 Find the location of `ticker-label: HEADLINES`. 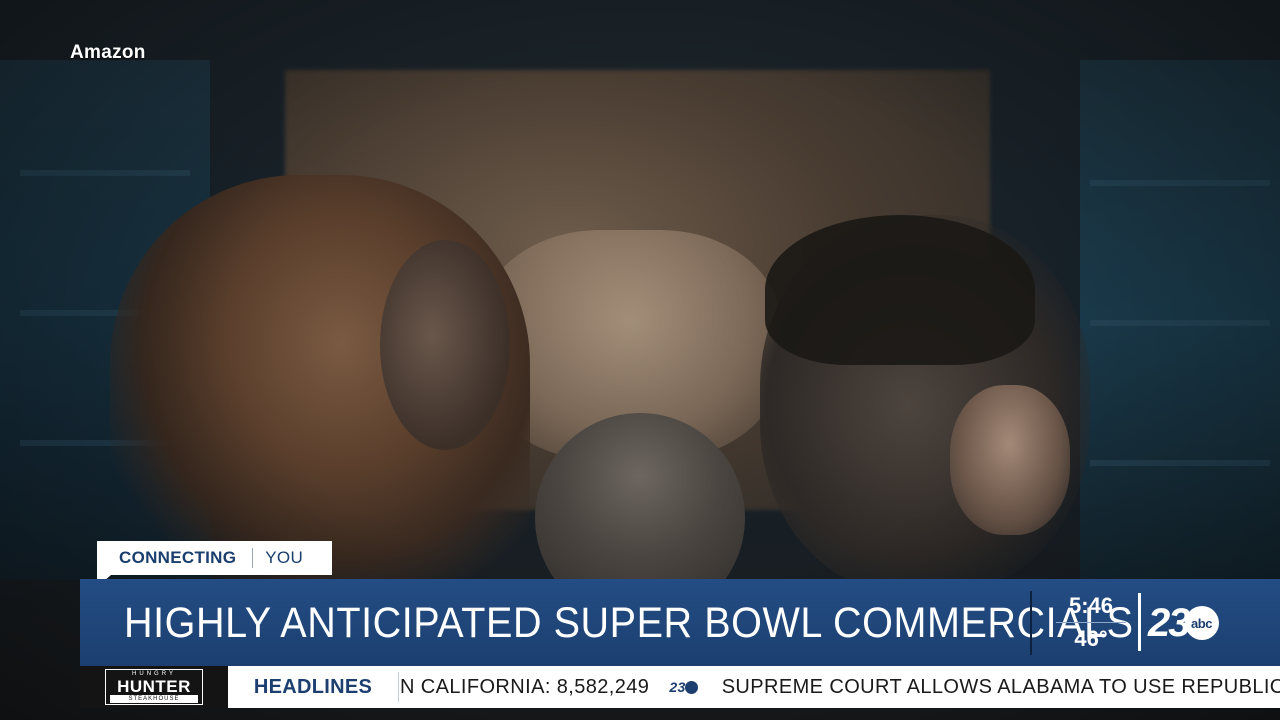

ticker-label: HEADLINES is located at coordinates (313, 686).